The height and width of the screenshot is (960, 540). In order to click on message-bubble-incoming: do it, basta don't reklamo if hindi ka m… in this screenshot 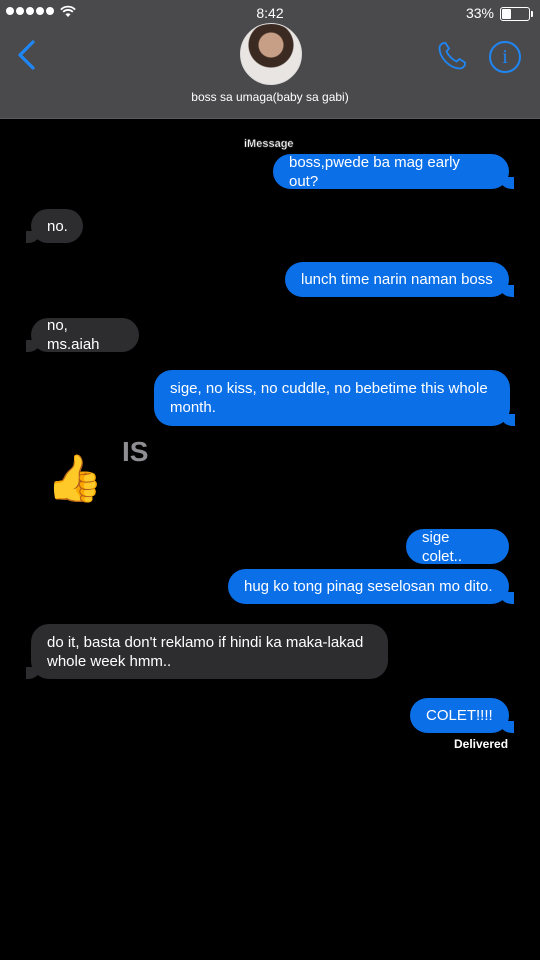, I will do `click(207, 651)`.